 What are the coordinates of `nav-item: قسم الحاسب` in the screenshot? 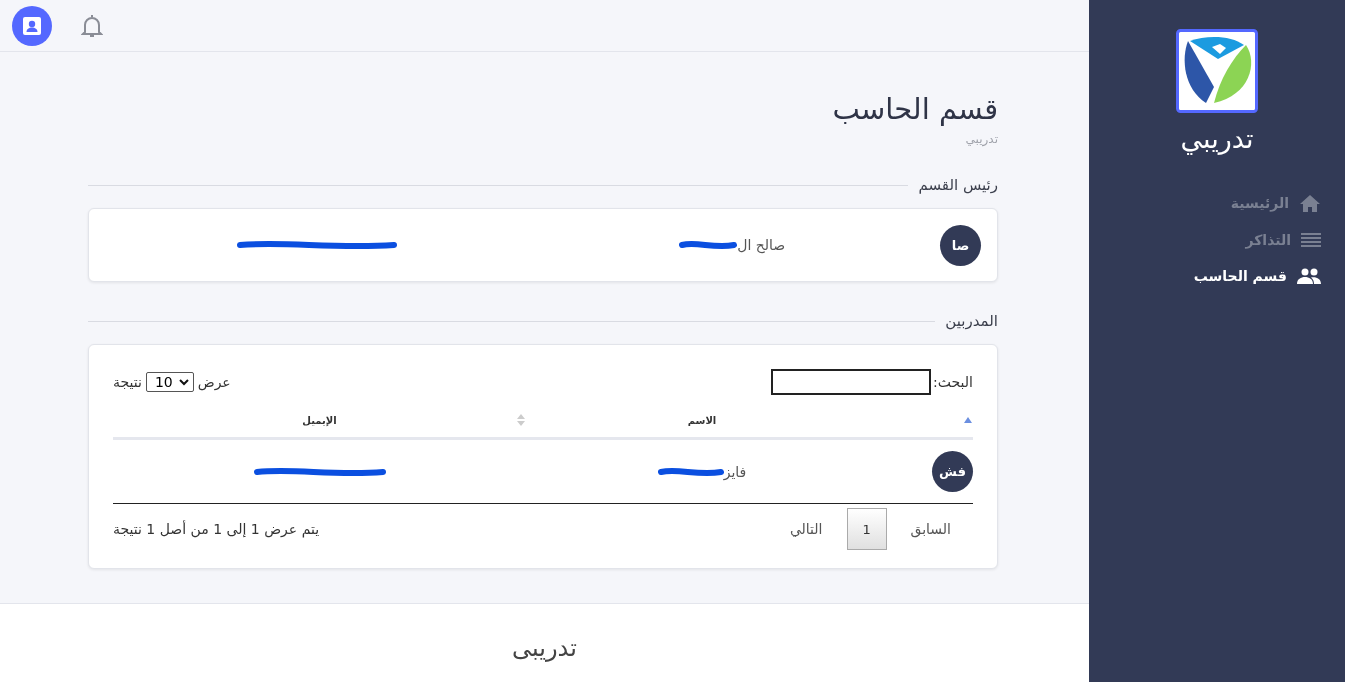 It's located at (1205, 276).